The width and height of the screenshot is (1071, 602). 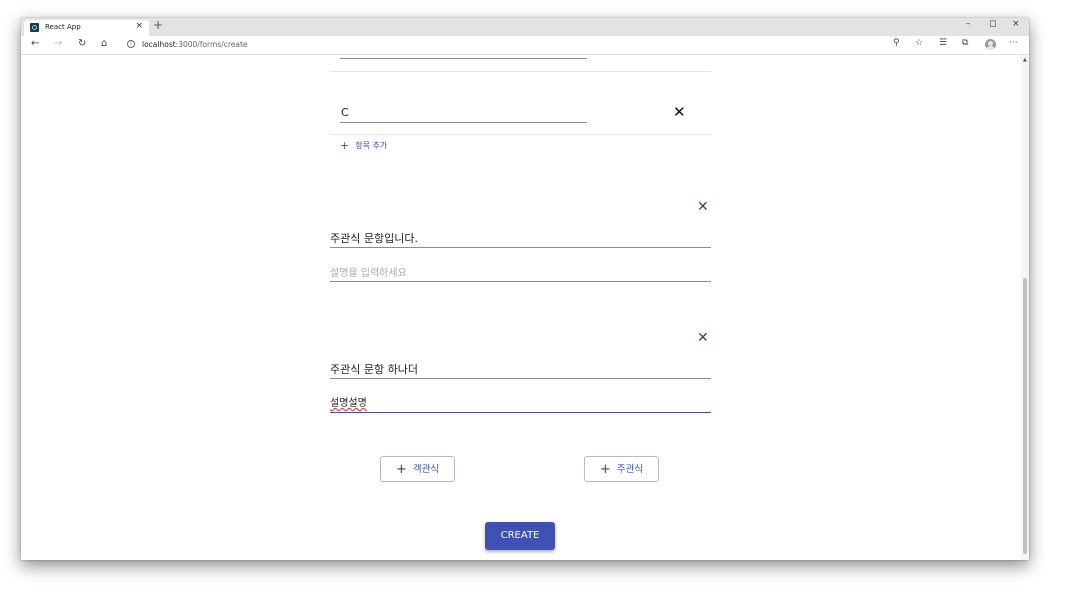 I want to click on add-short-answer-label: 주관식, so click(x=630, y=469).